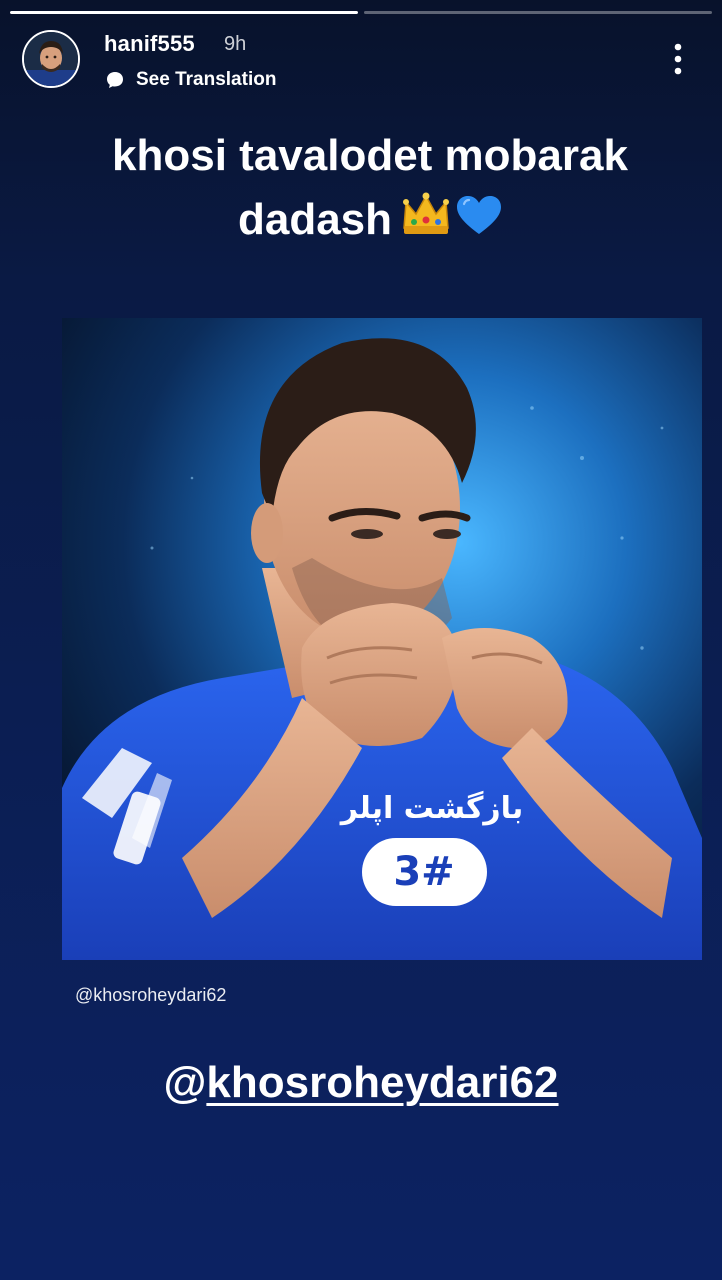 The width and height of the screenshot is (722, 1280). What do you see at coordinates (382, 1082) in the screenshot?
I see `mention-handle: khosroheydari62` at bounding box center [382, 1082].